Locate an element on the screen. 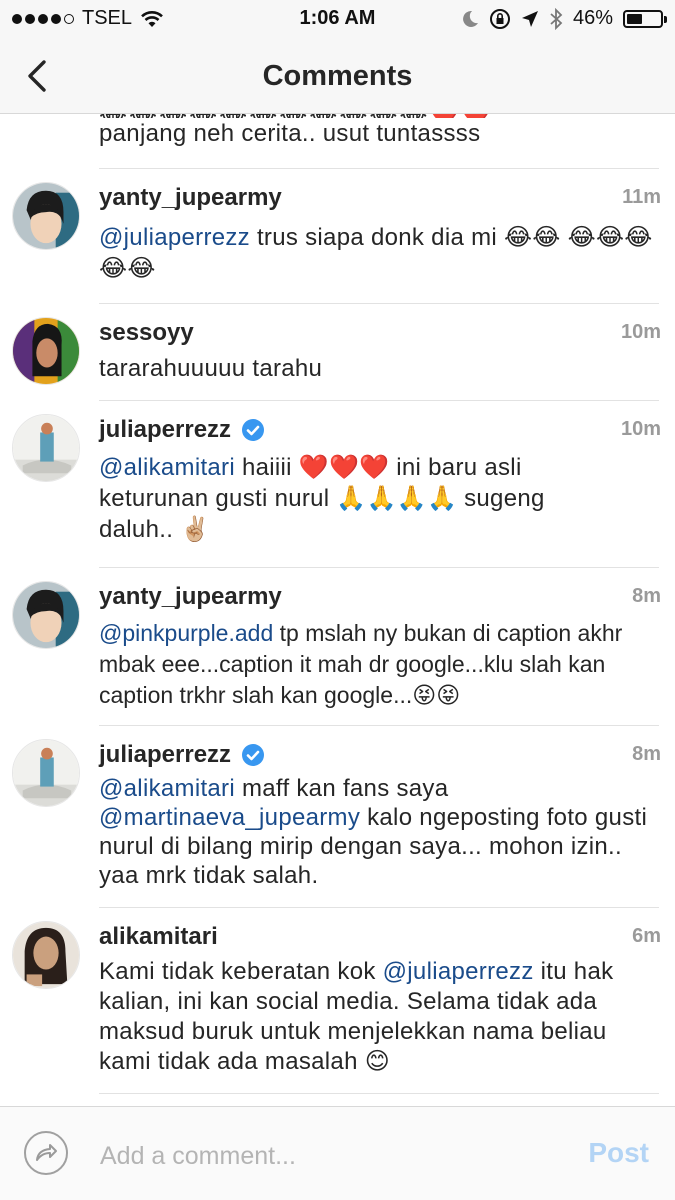 The width and height of the screenshot is (675, 1200). username-text: alikamitari is located at coordinates (158, 937).